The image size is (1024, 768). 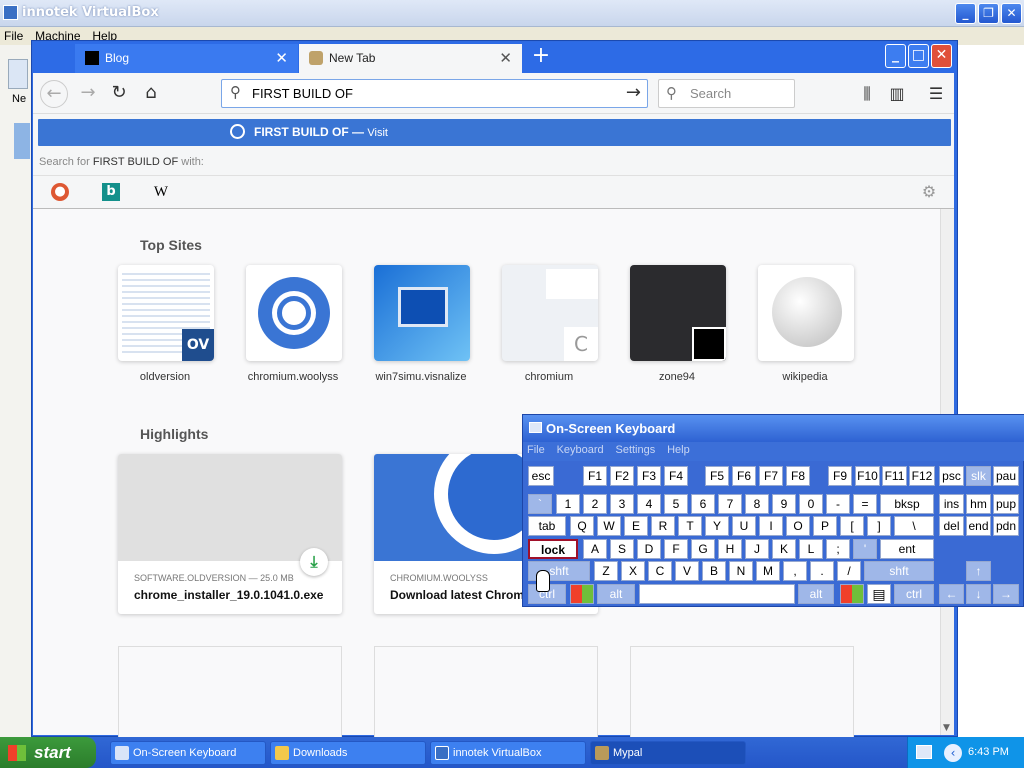 I want to click on top-site-zone94, so click(x=678, y=313).